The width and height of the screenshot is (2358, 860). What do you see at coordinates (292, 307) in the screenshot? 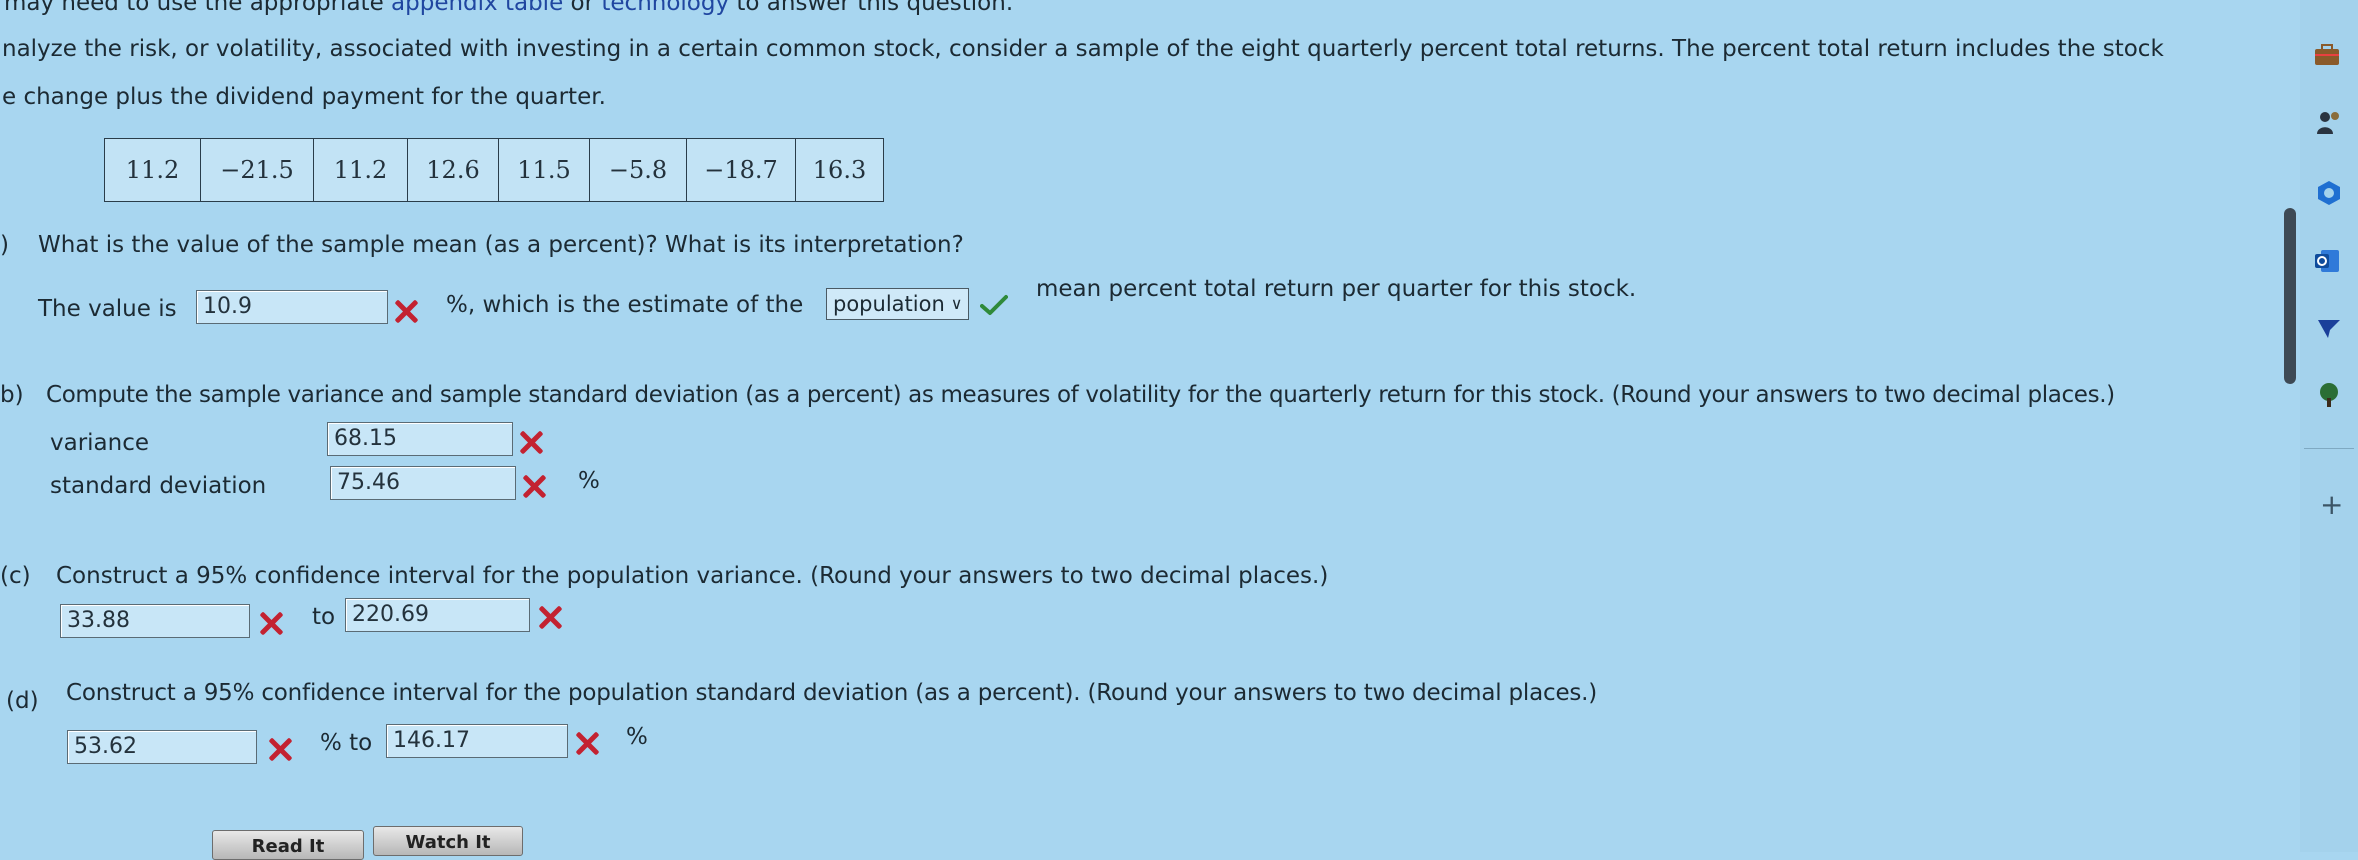
I see `sample-mean-input: 10.9` at bounding box center [292, 307].